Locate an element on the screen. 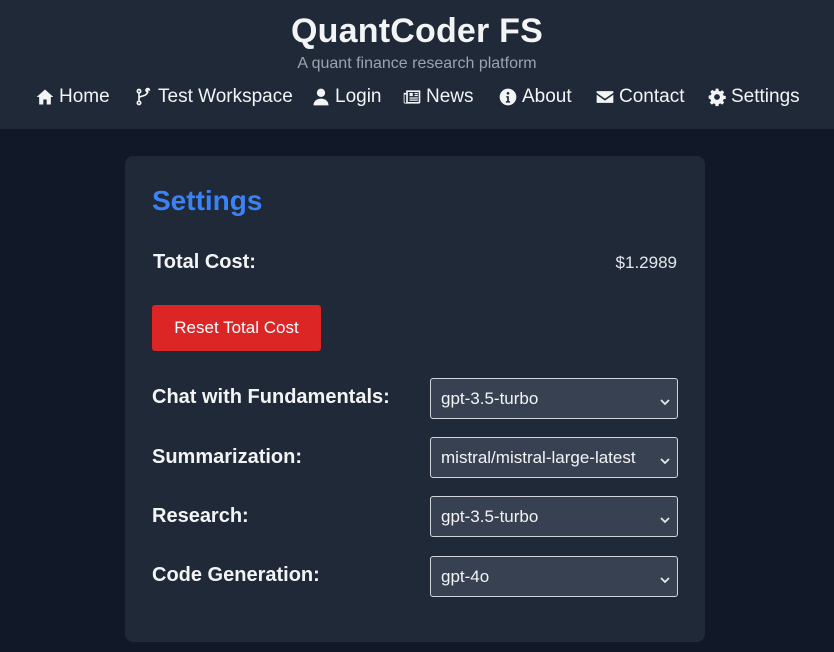  envelope-icon is located at coordinates (605, 97).